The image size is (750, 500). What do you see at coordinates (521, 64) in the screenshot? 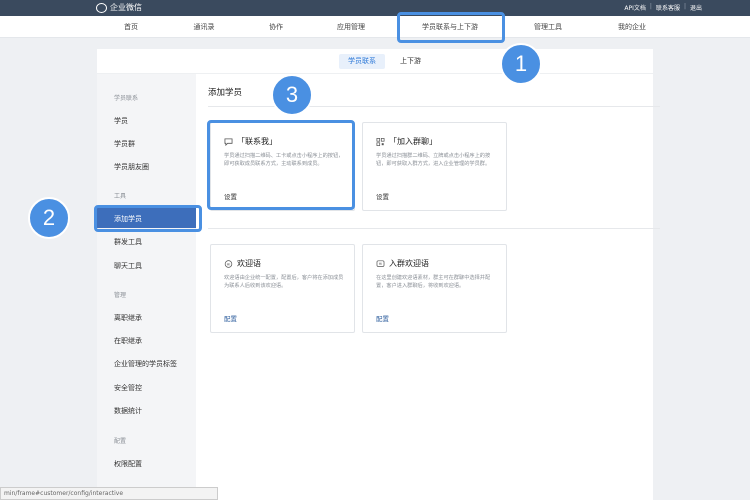
I see `step-badge-1: 1` at bounding box center [521, 64].